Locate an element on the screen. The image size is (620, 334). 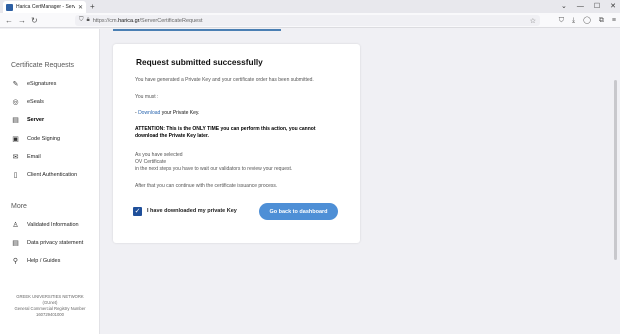
sidebar-section-more: More is located at coordinates (19, 206).